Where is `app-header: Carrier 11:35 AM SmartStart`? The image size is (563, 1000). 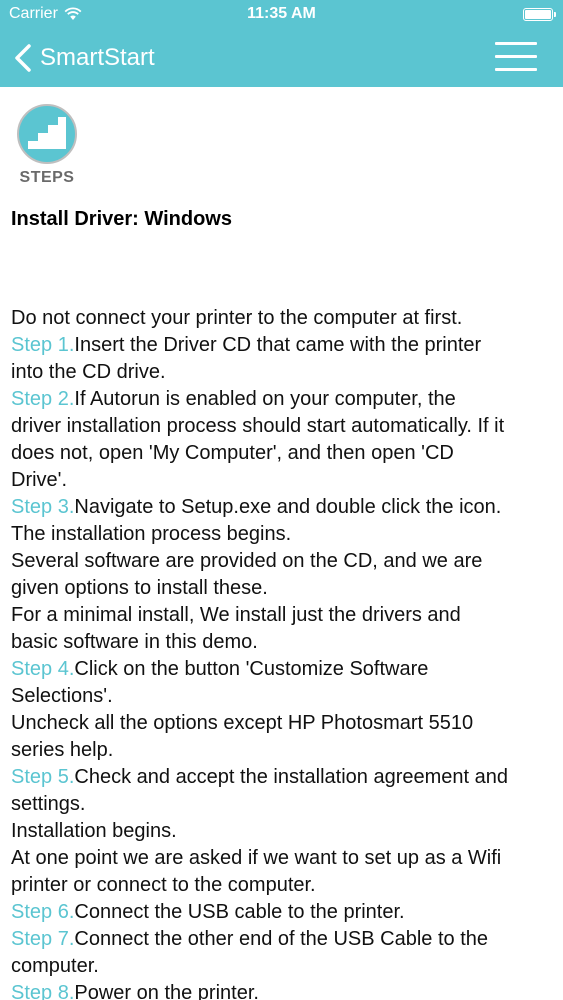
app-header: Carrier 11:35 AM SmartStart is located at coordinates (281, 43).